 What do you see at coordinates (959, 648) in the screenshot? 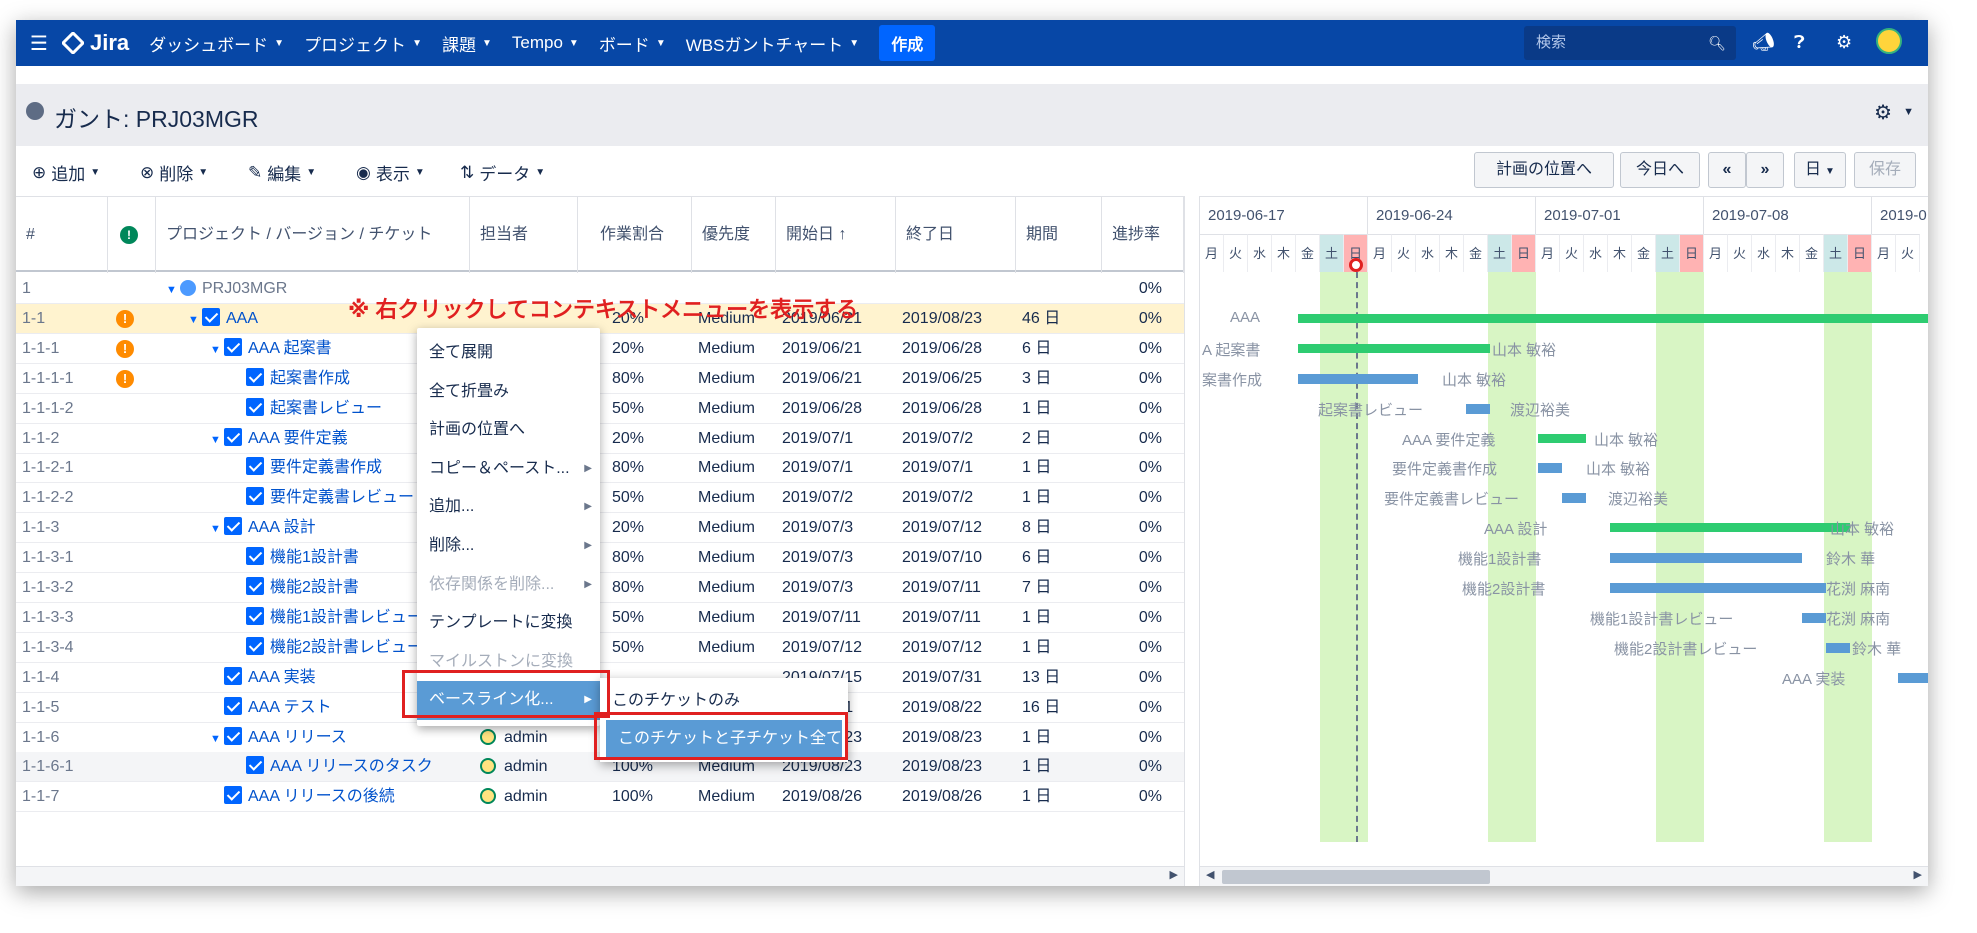
I see `row-end-date: 2019/07/12` at bounding box center [959, 648].